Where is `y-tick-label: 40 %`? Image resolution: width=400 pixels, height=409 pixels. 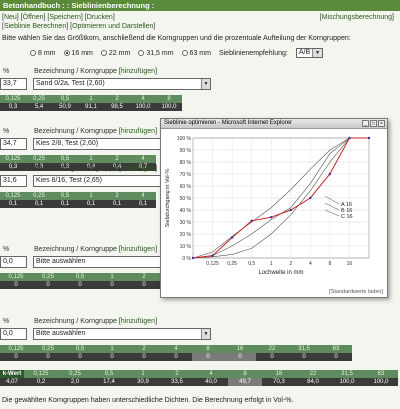 y-tick-label: 40 % is located at coordinates (186, 211).